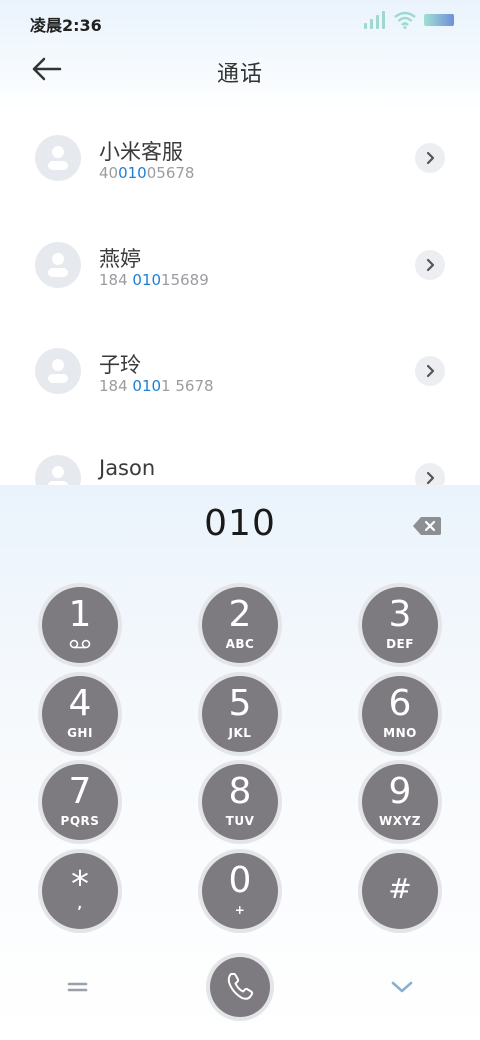 The image size is (480, 1040). What do you see at coordinates (400, 733) in the screenshot?
I see `key-letters: MNO` at bounding box center [400, 733].